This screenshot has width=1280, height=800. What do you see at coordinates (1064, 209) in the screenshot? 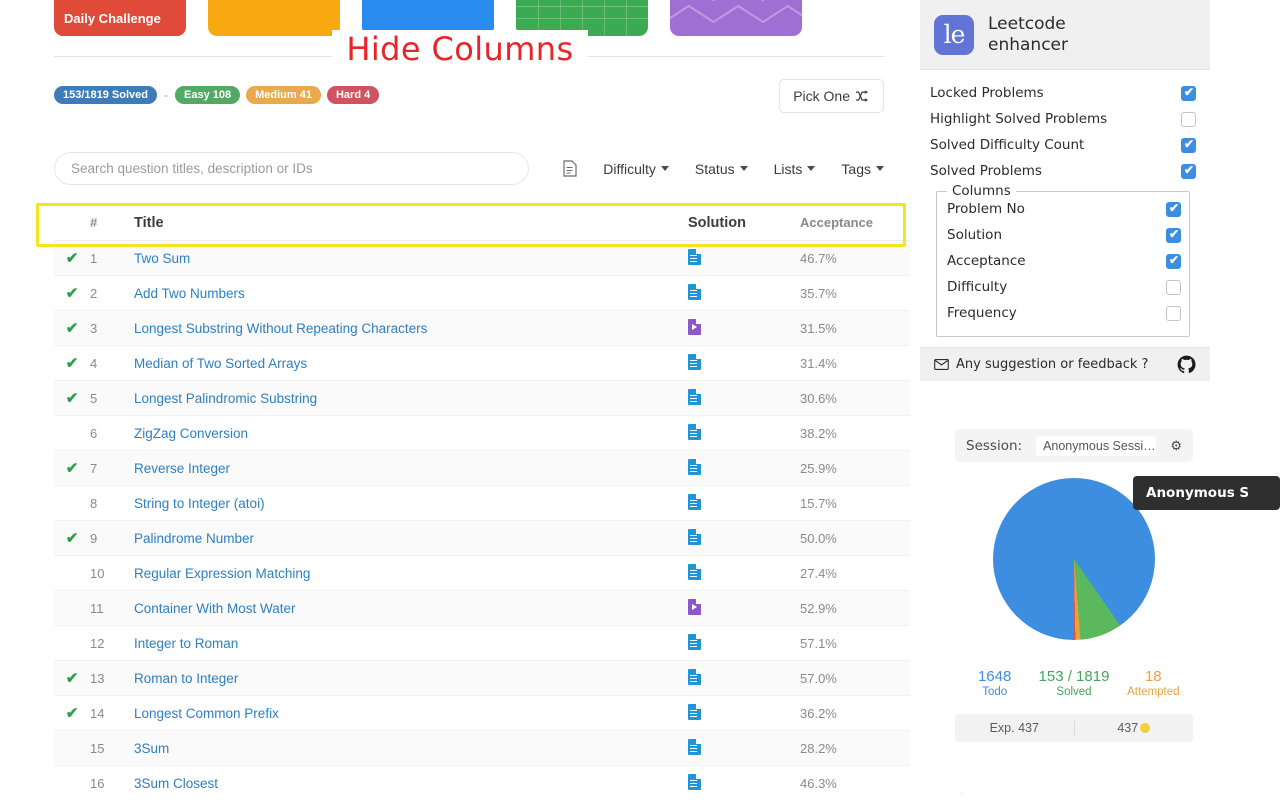
I see `column-option-problem-no: Problem No` at bounding box center [1064, 209].